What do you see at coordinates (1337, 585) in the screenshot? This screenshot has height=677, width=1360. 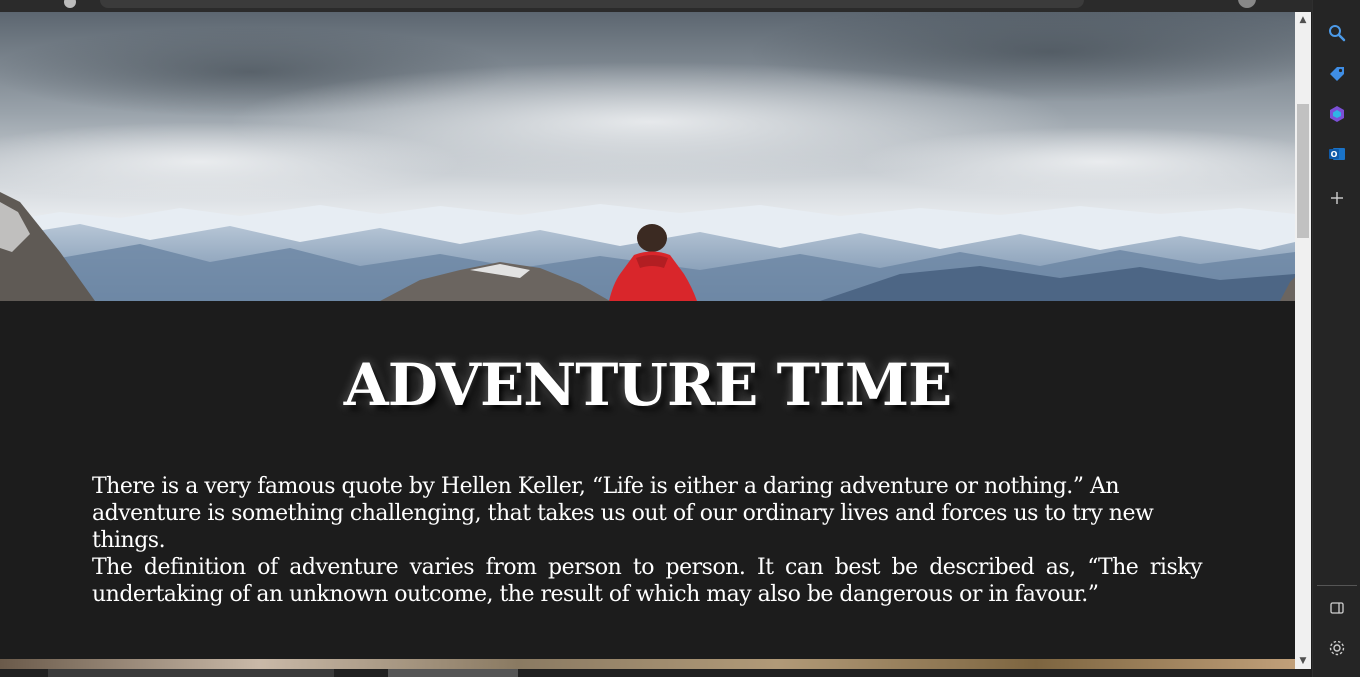 I see `sidebar-divider` at bounding box center [1337, 585].